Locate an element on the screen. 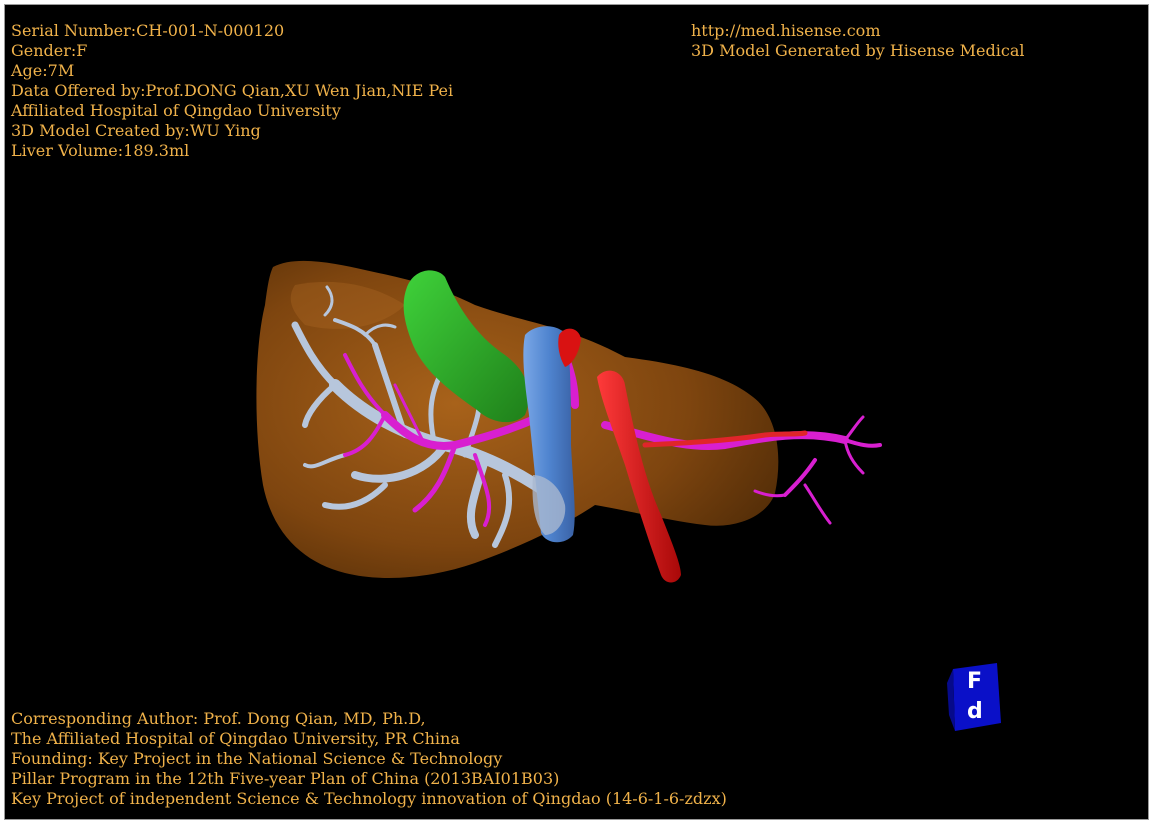 The height and width of the screenshot is (824, 1153). orientation-cube: F d is located at coordinates (975, 697).